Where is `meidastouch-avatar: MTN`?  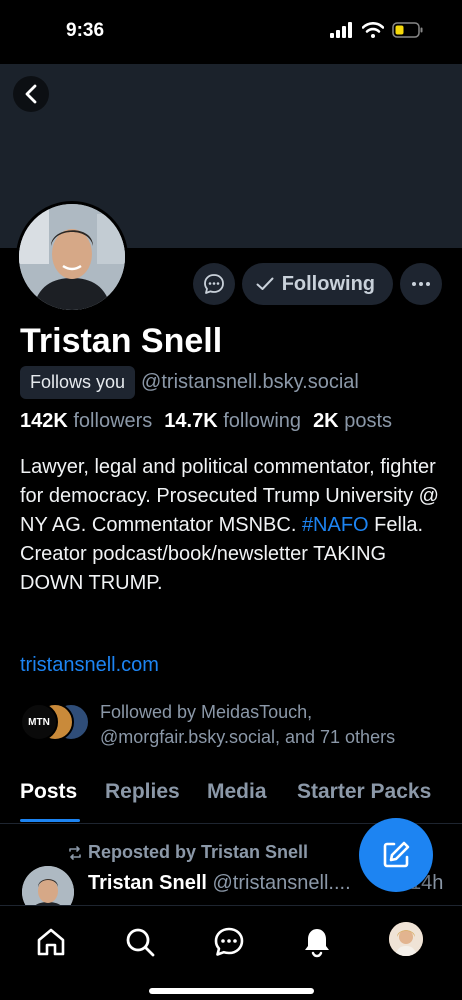 meidastouch-avatar: MTN is located at coordinates (39, 722).